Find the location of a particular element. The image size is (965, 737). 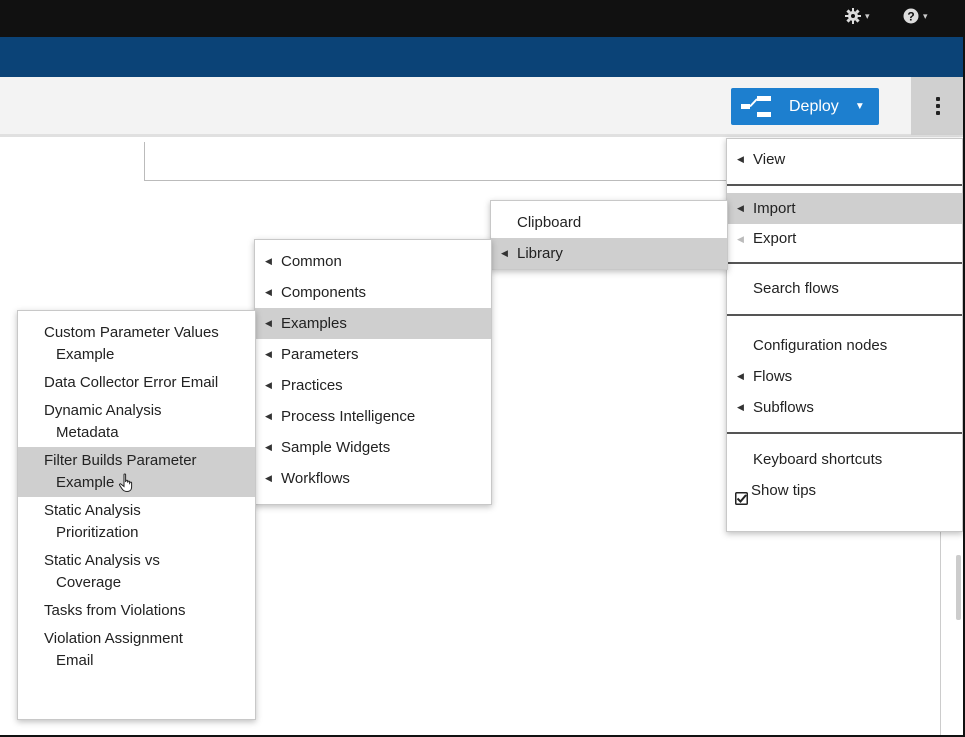

menu-item-label-line2: Metadata is located at coordinates (87, 432).